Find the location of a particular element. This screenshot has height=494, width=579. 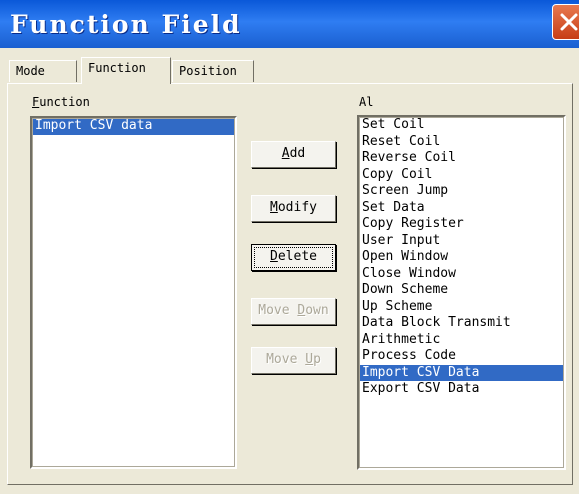

function-list-label: Function is located at coordinates (61, 102).